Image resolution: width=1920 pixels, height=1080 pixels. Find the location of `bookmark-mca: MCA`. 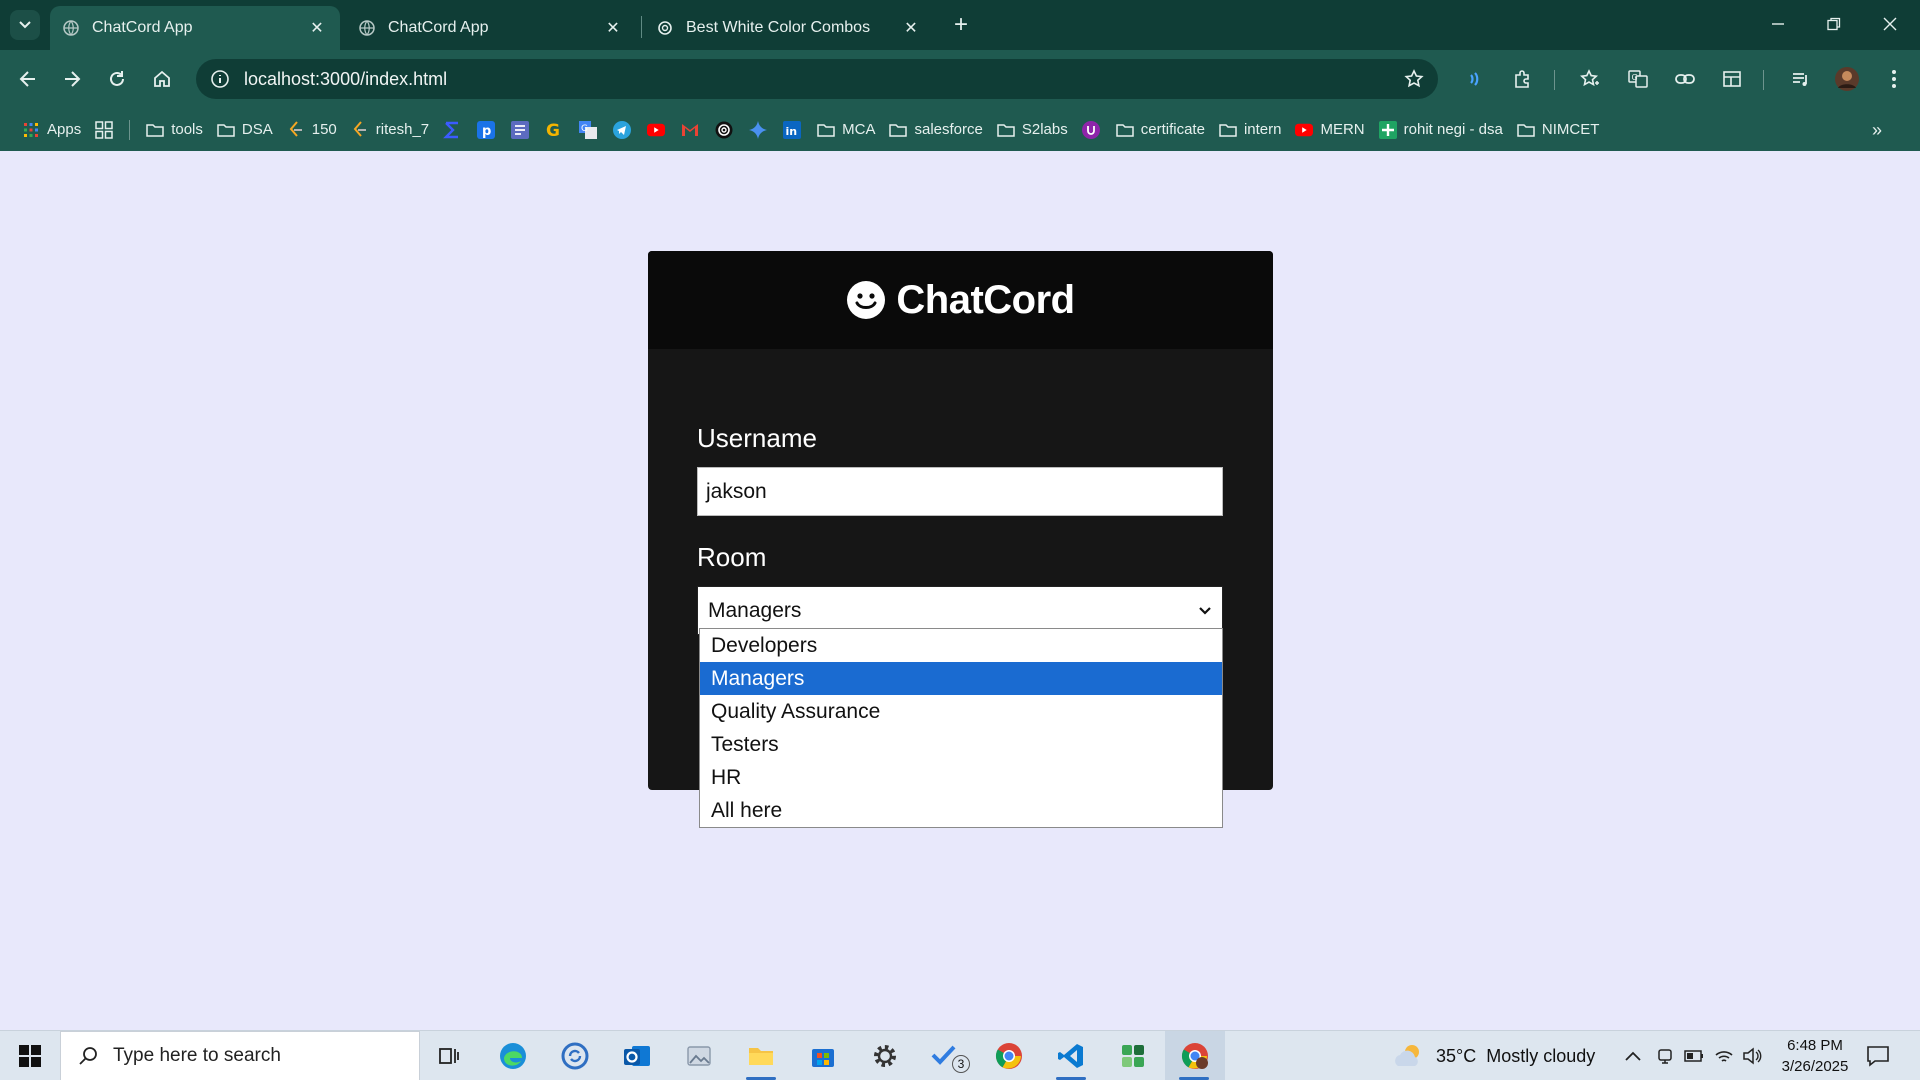

bookmark-mca: MCA is located at coordinates (846, 130).